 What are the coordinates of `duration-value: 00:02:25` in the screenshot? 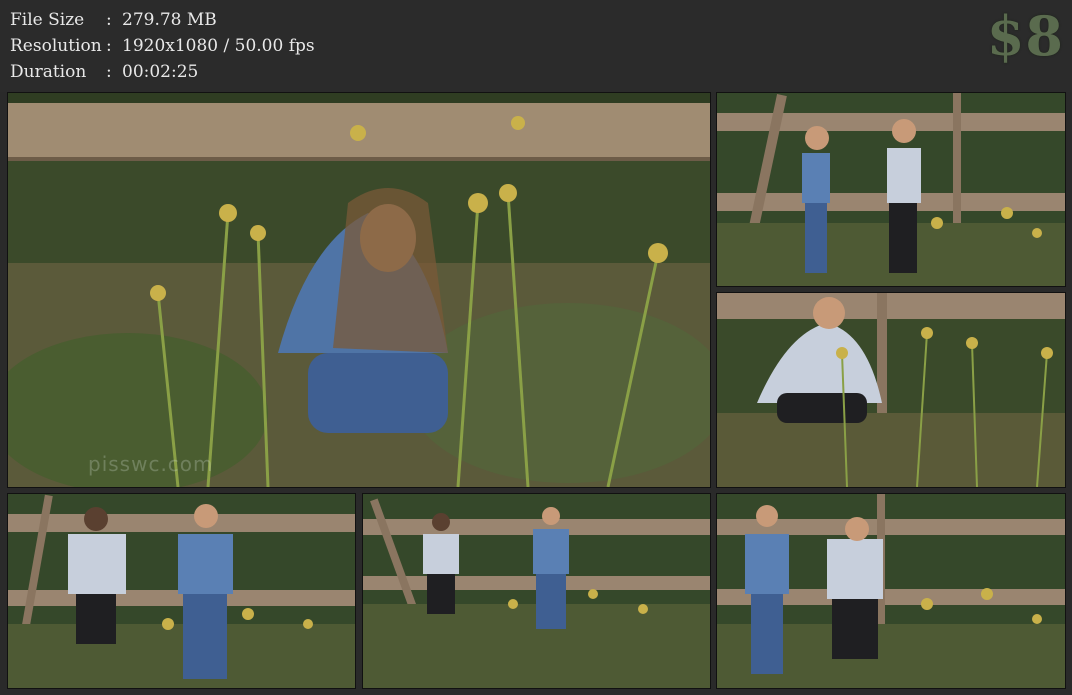 It's located at (160, 72).